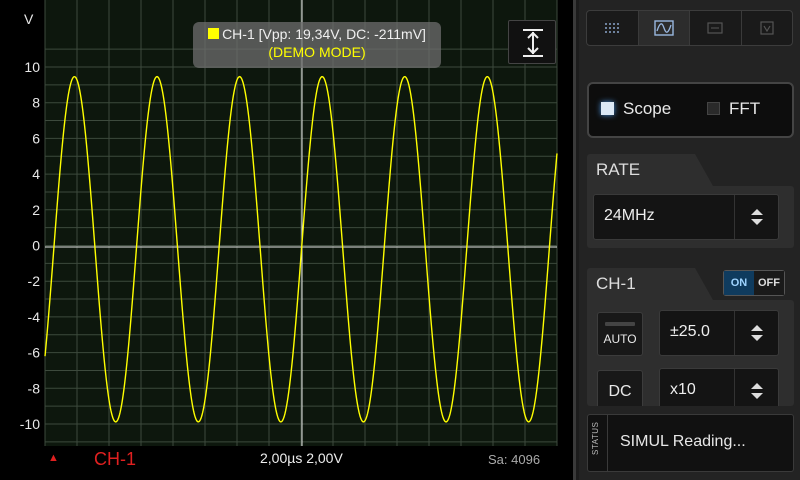  What do you see at coordinates (34, 353) in the screenshot?
I see `y-tick-label: -6` at bounding box center [34, 353].